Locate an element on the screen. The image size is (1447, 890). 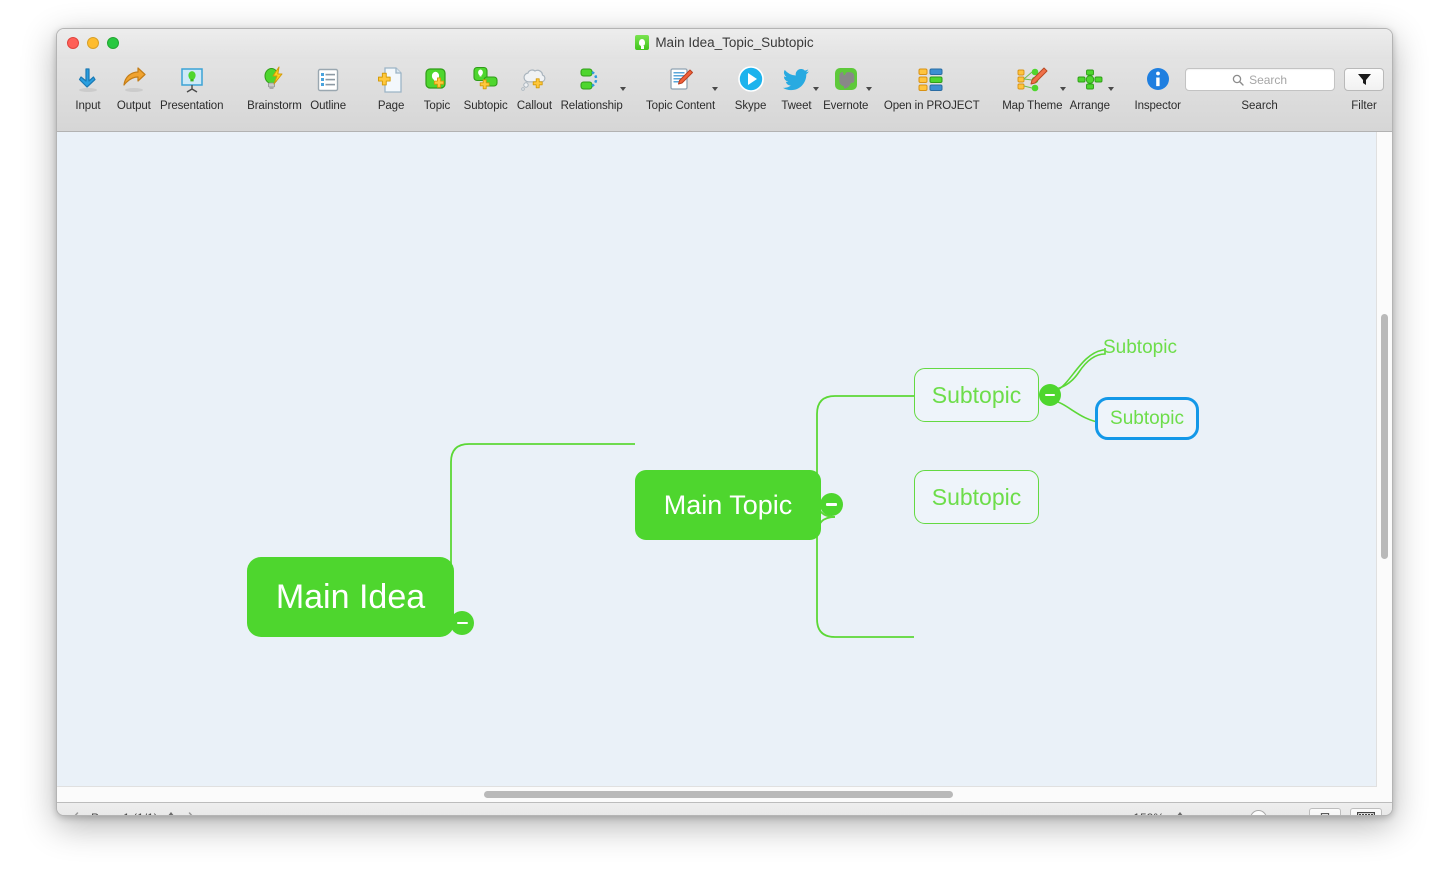
toolbar-search-group: Search Search is located at coordinates (1259, 85).